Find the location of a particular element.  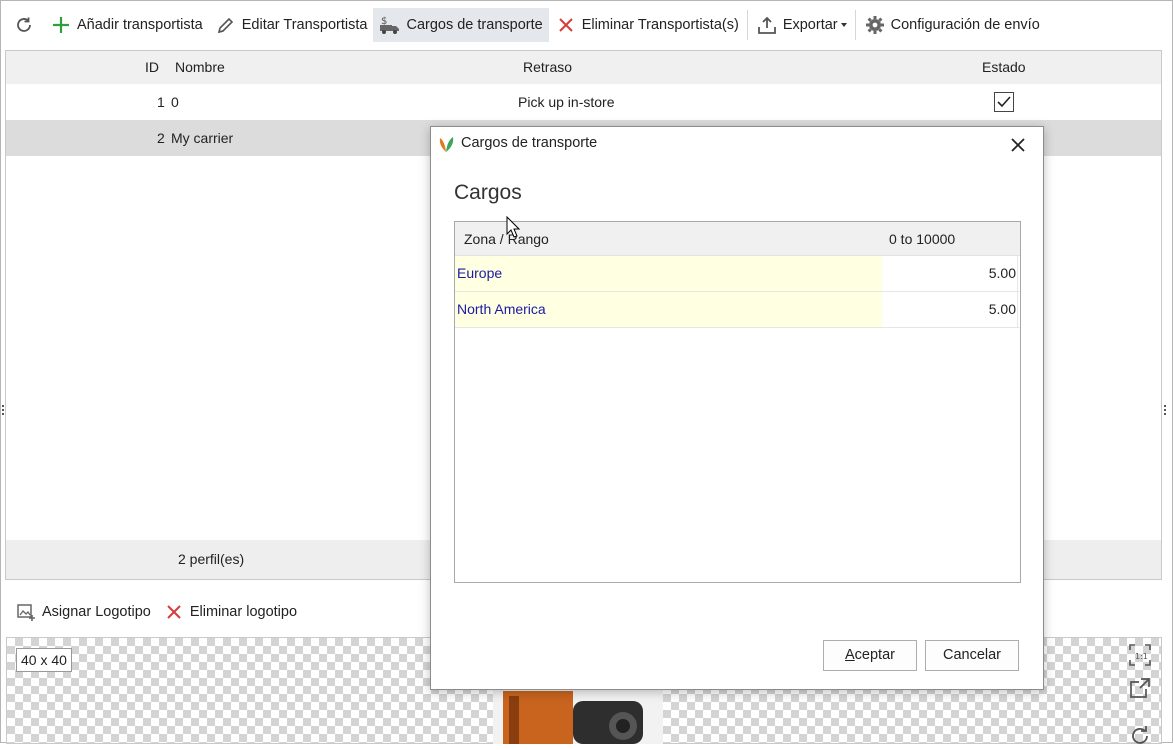

refresh-icon is located at coordinates (24, 25).